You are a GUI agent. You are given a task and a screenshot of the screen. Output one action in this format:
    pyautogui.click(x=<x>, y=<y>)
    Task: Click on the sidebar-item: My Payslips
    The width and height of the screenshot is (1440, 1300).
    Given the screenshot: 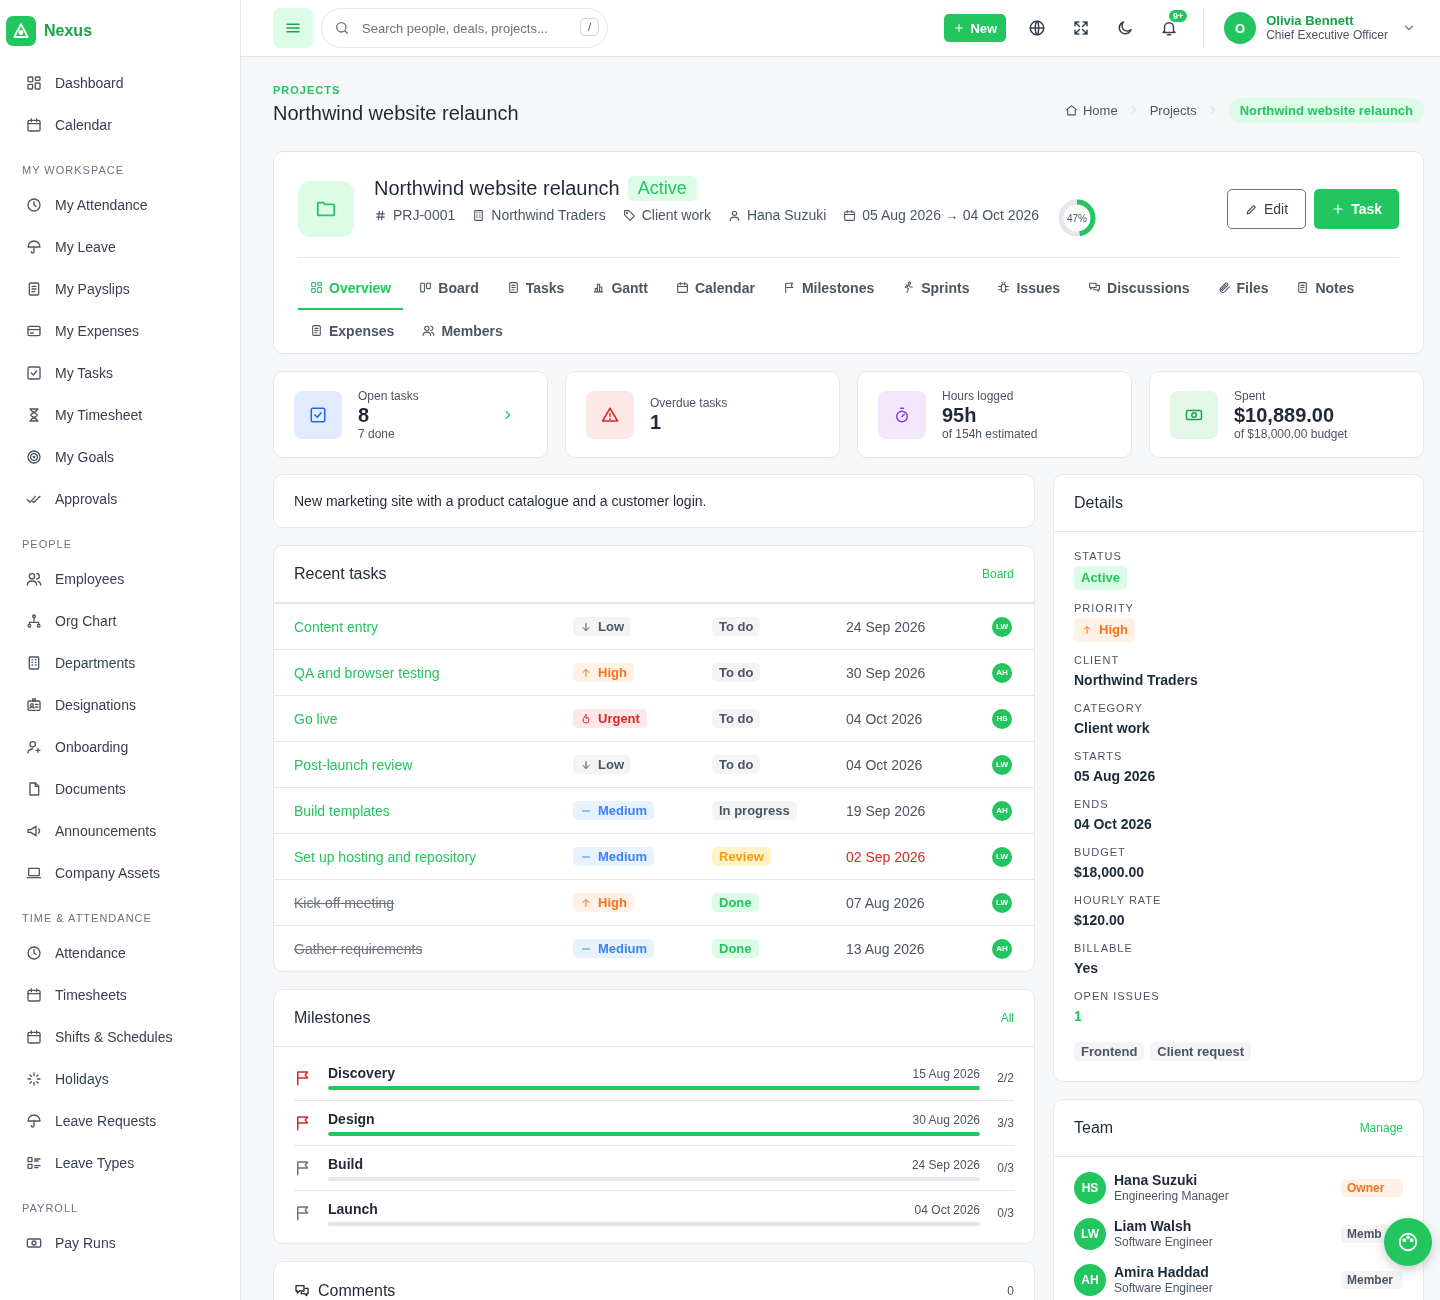 What is the action you would take?
    pyautogui.click(x=120, y=289)
    